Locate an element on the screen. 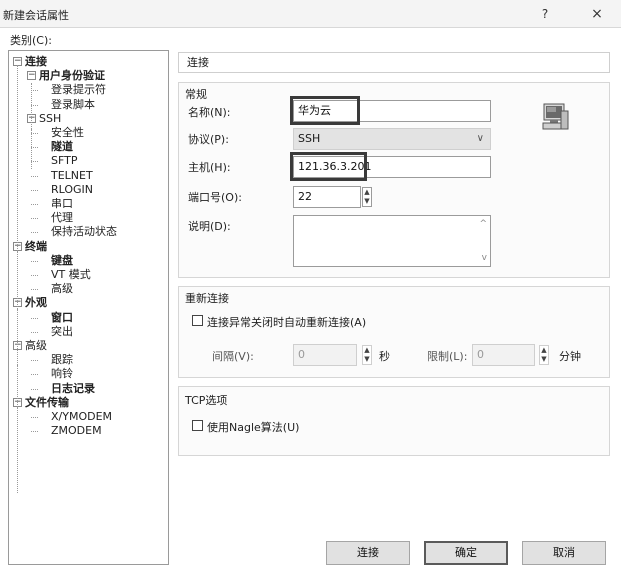  ok-button: 确定 is located at coordinates (466, 553).